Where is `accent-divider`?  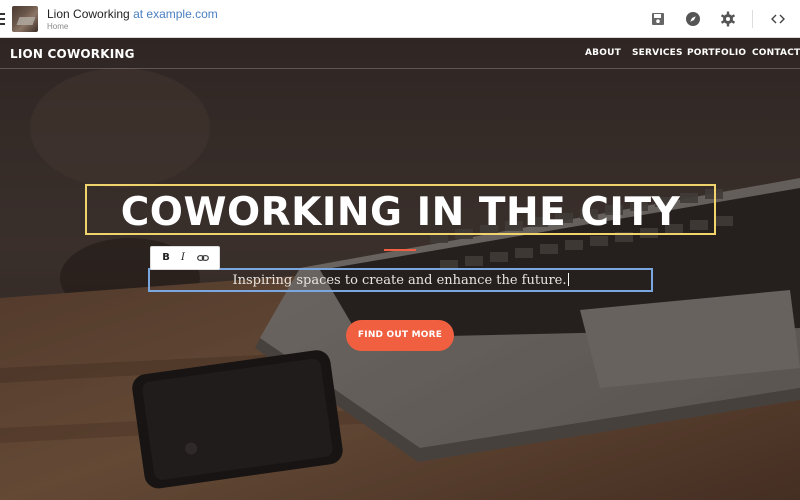 accent-divider is located at coordinates (400, 250).